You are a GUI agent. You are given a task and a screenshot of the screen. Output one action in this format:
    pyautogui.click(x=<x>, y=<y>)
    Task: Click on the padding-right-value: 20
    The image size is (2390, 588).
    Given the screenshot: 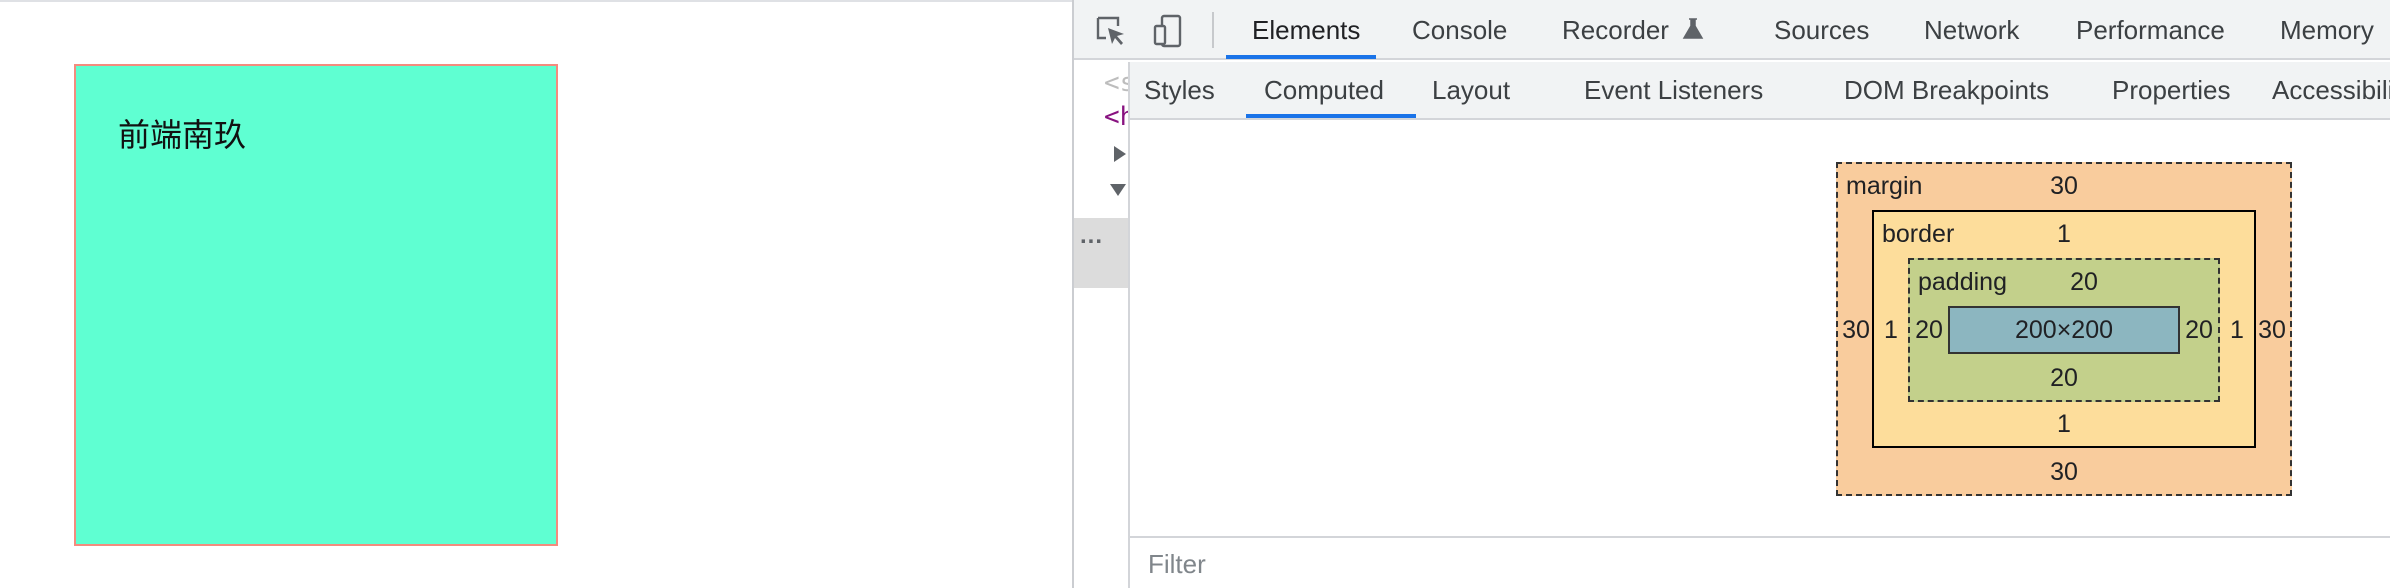 What is the action you would take?
    pyautogui.click(x=2199, y=330)
    